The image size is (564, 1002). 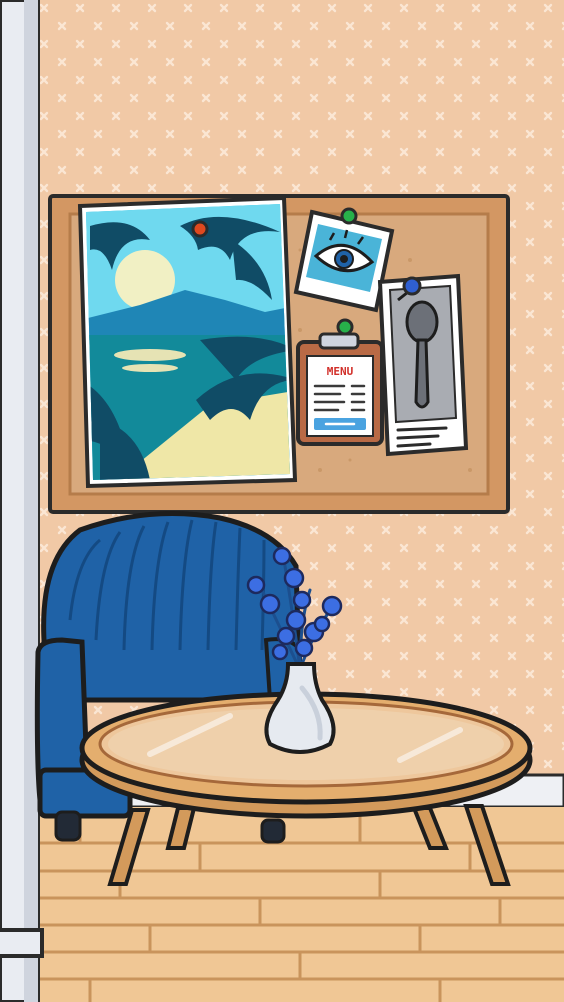 I want to click on wall-pillar, so click(x=22, y=501).